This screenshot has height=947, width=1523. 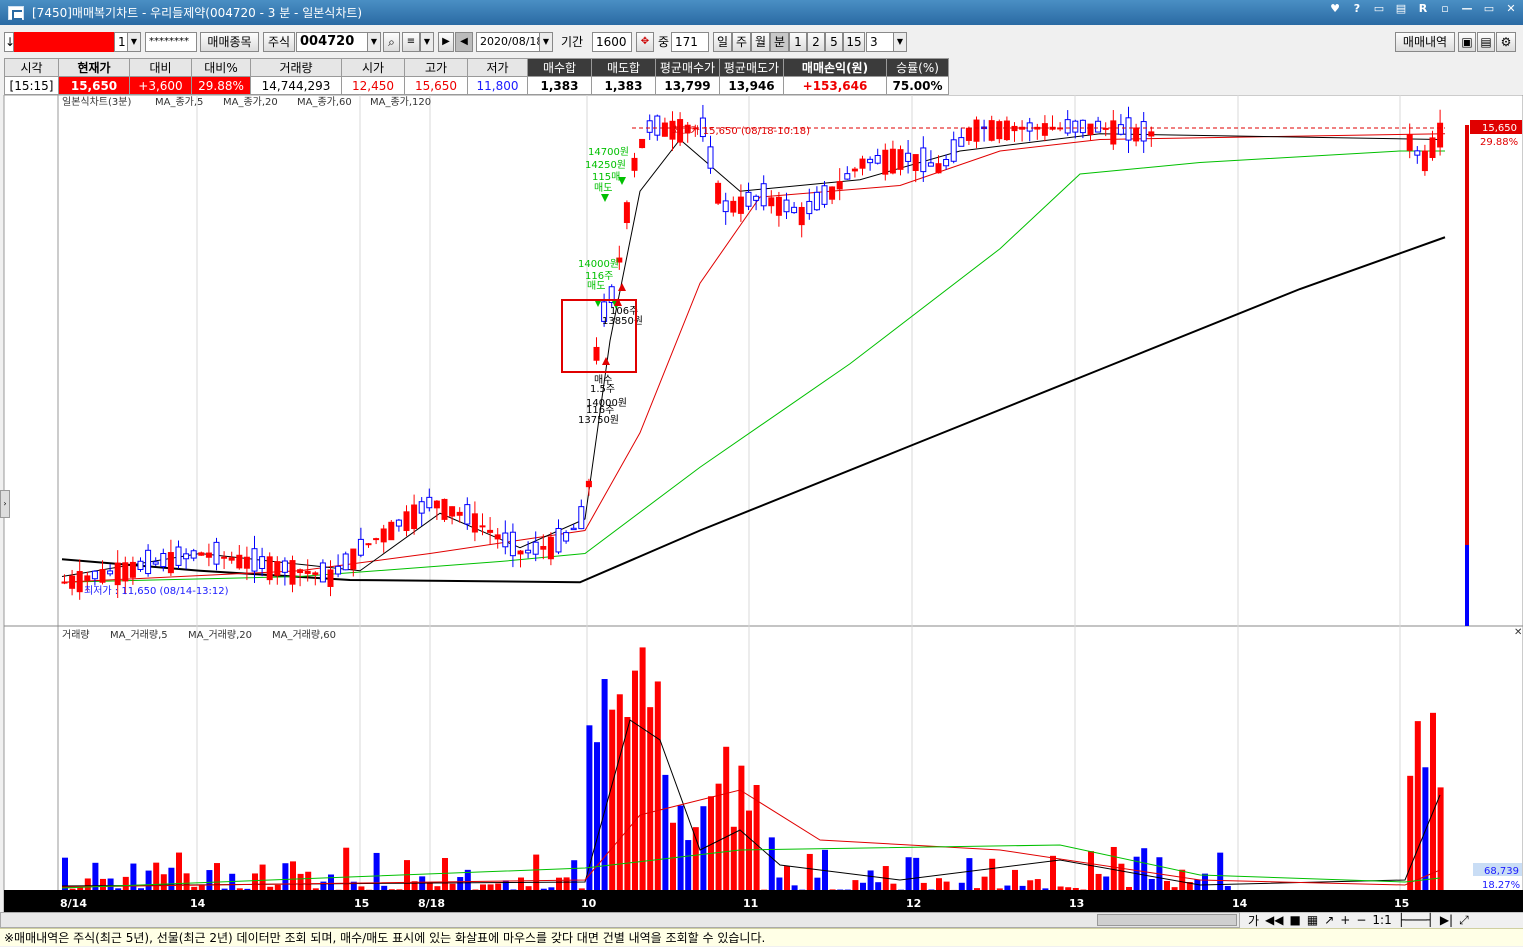 I want to click on unit-month-button: 월, so click(x=760, y=42).